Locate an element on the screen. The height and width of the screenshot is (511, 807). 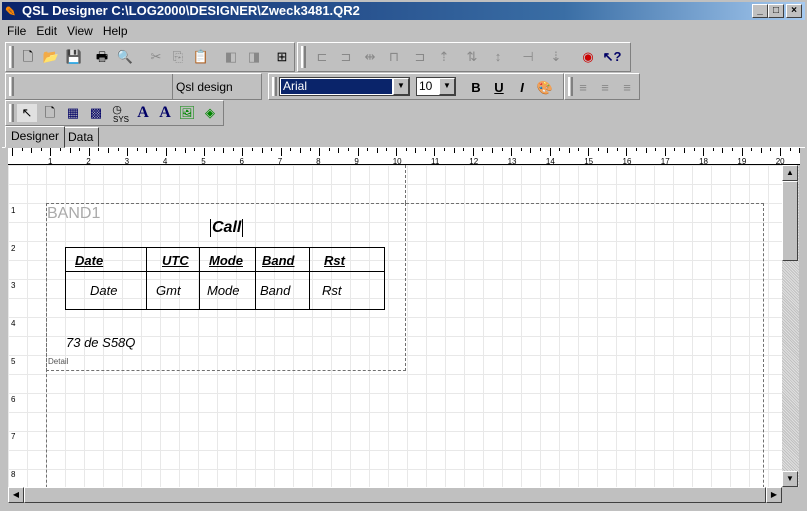
open-icon: 📂 is located at coordinates (51, 57).